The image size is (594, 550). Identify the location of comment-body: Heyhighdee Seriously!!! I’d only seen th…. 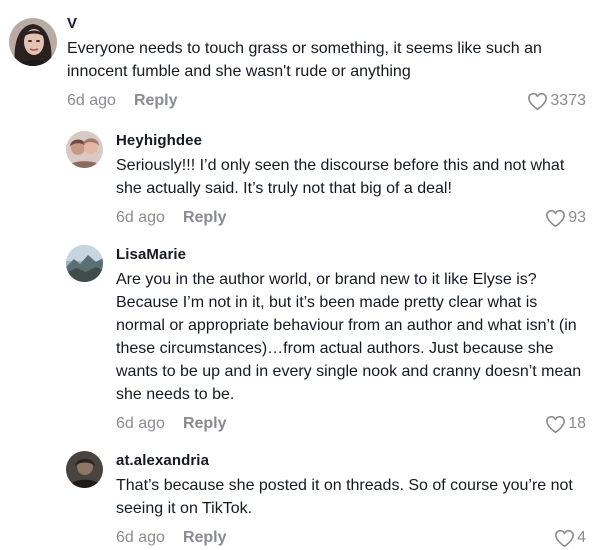
(351, 180).